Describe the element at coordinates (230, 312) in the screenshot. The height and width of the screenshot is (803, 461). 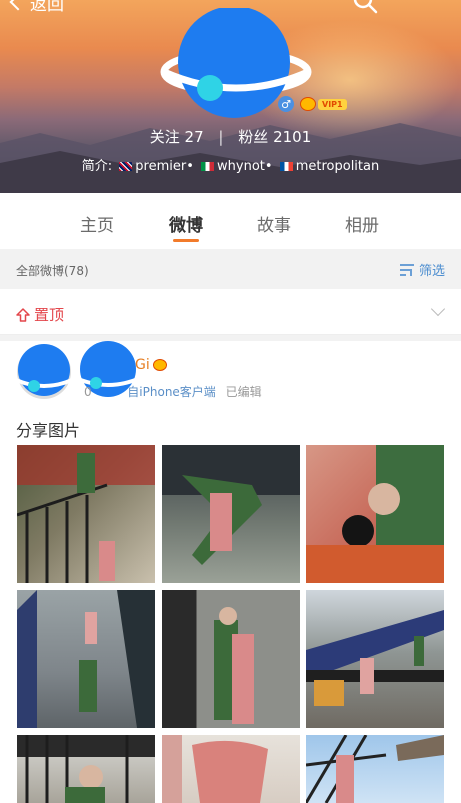
I see `pinned-row: 置顶` at that location.